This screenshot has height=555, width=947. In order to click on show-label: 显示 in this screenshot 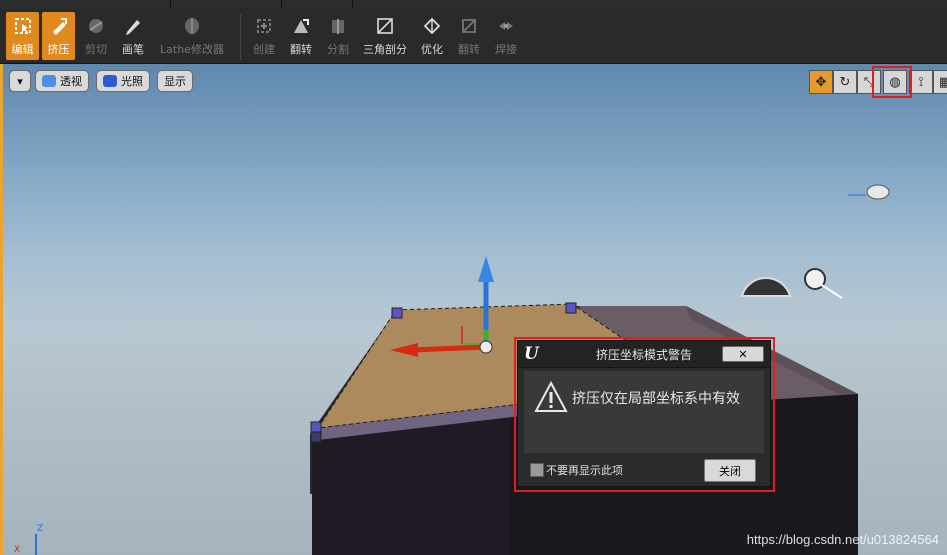, I will do `click(175, 81)`.